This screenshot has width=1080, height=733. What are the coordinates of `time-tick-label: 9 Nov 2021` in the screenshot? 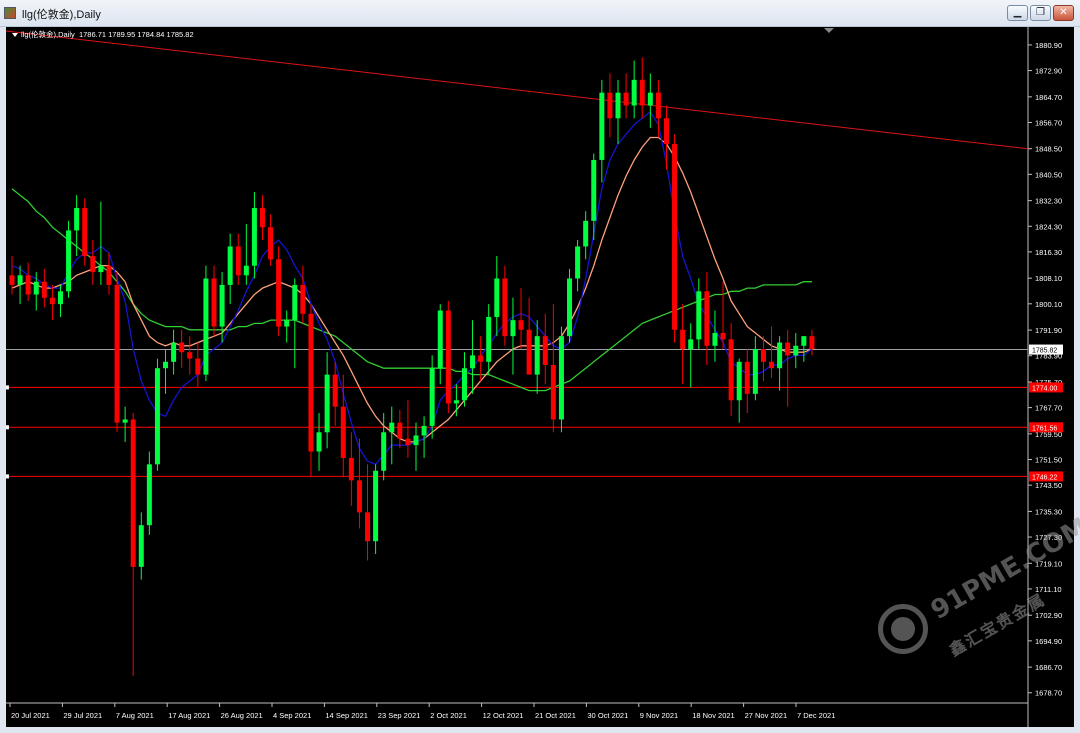 It's located at (659, 715).